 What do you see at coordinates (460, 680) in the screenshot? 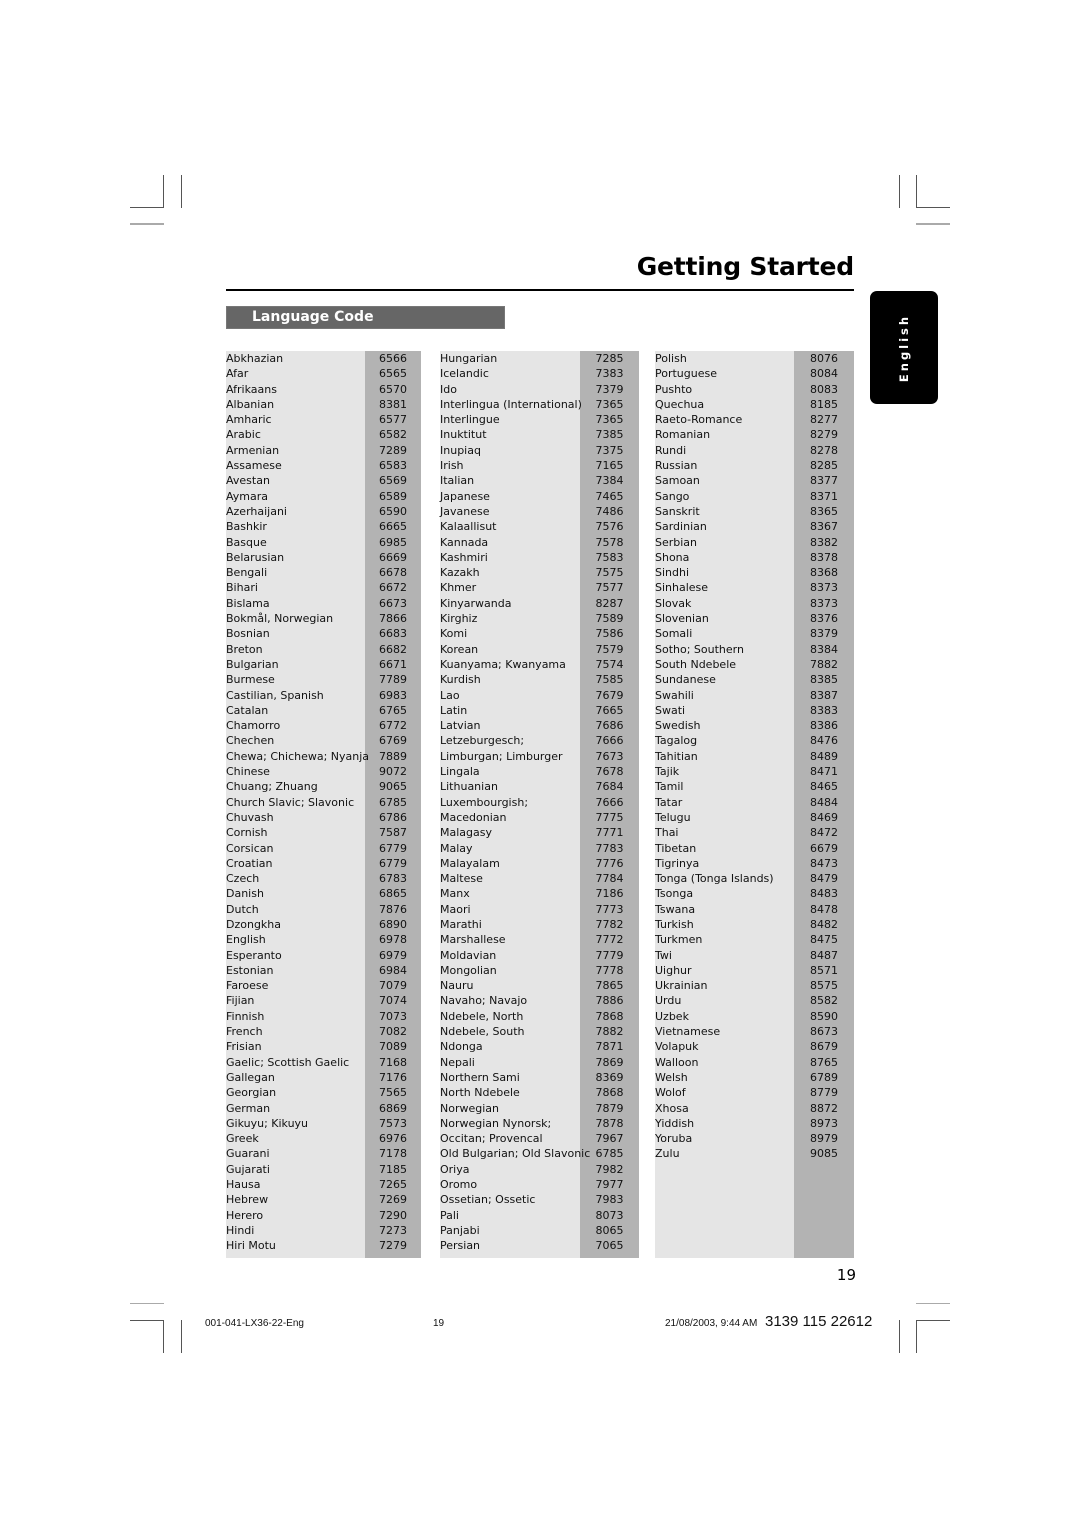
I see `language-name: Kurdish` at bounding box center [460, 680].